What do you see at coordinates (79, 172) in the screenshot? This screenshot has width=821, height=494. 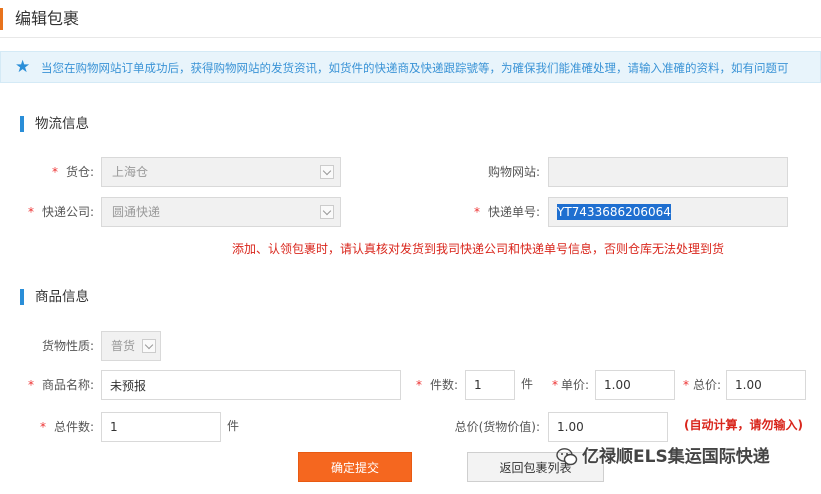 I see `warehouse-label-text: 货仓:` at bounding box center [79, 172].